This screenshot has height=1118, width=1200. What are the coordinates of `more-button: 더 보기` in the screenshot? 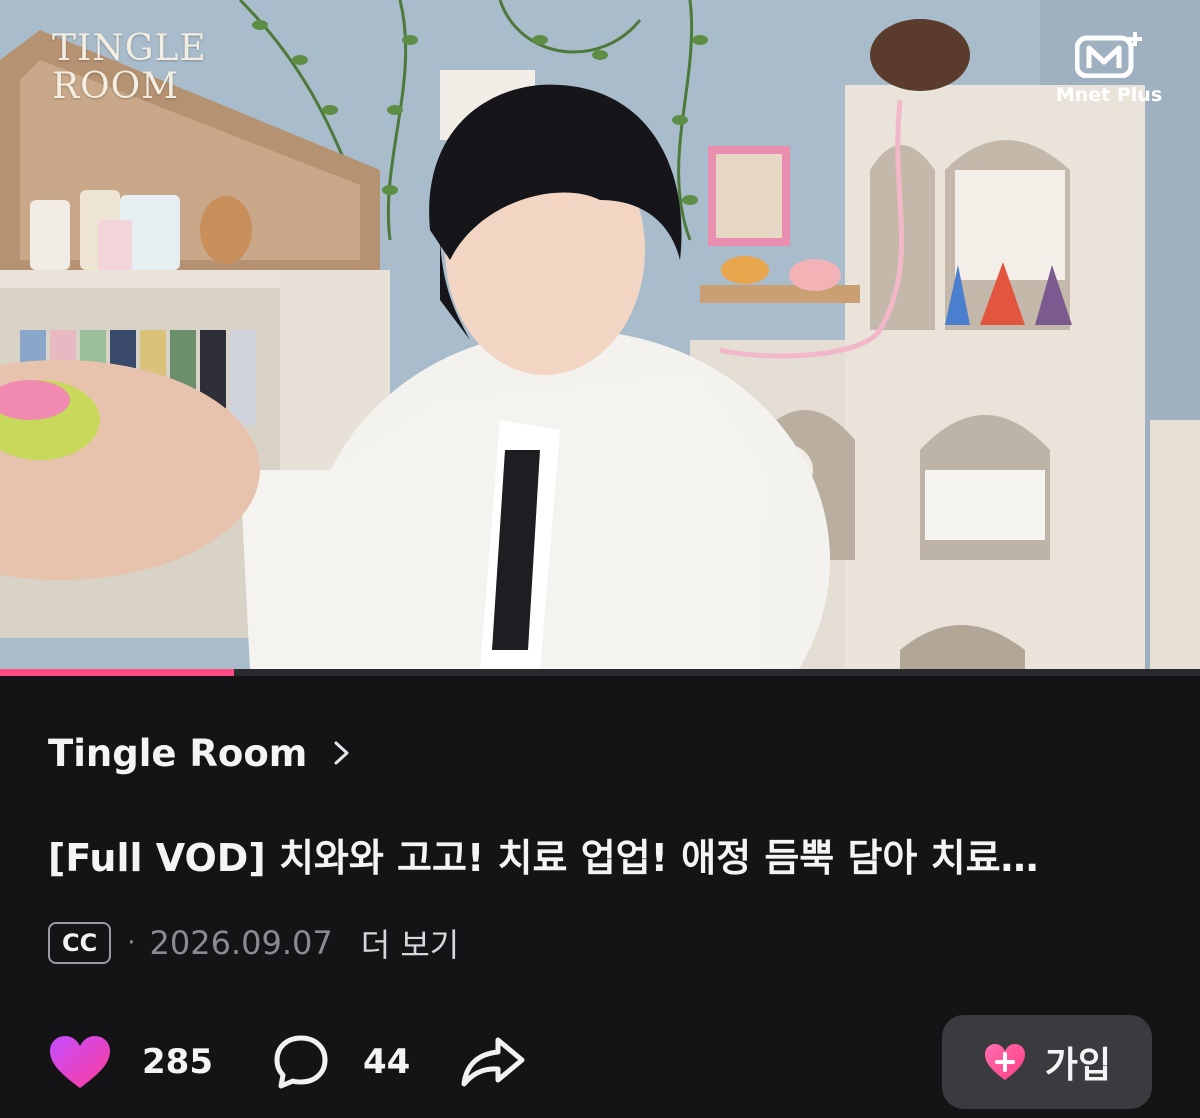 It's located at (410, 943).